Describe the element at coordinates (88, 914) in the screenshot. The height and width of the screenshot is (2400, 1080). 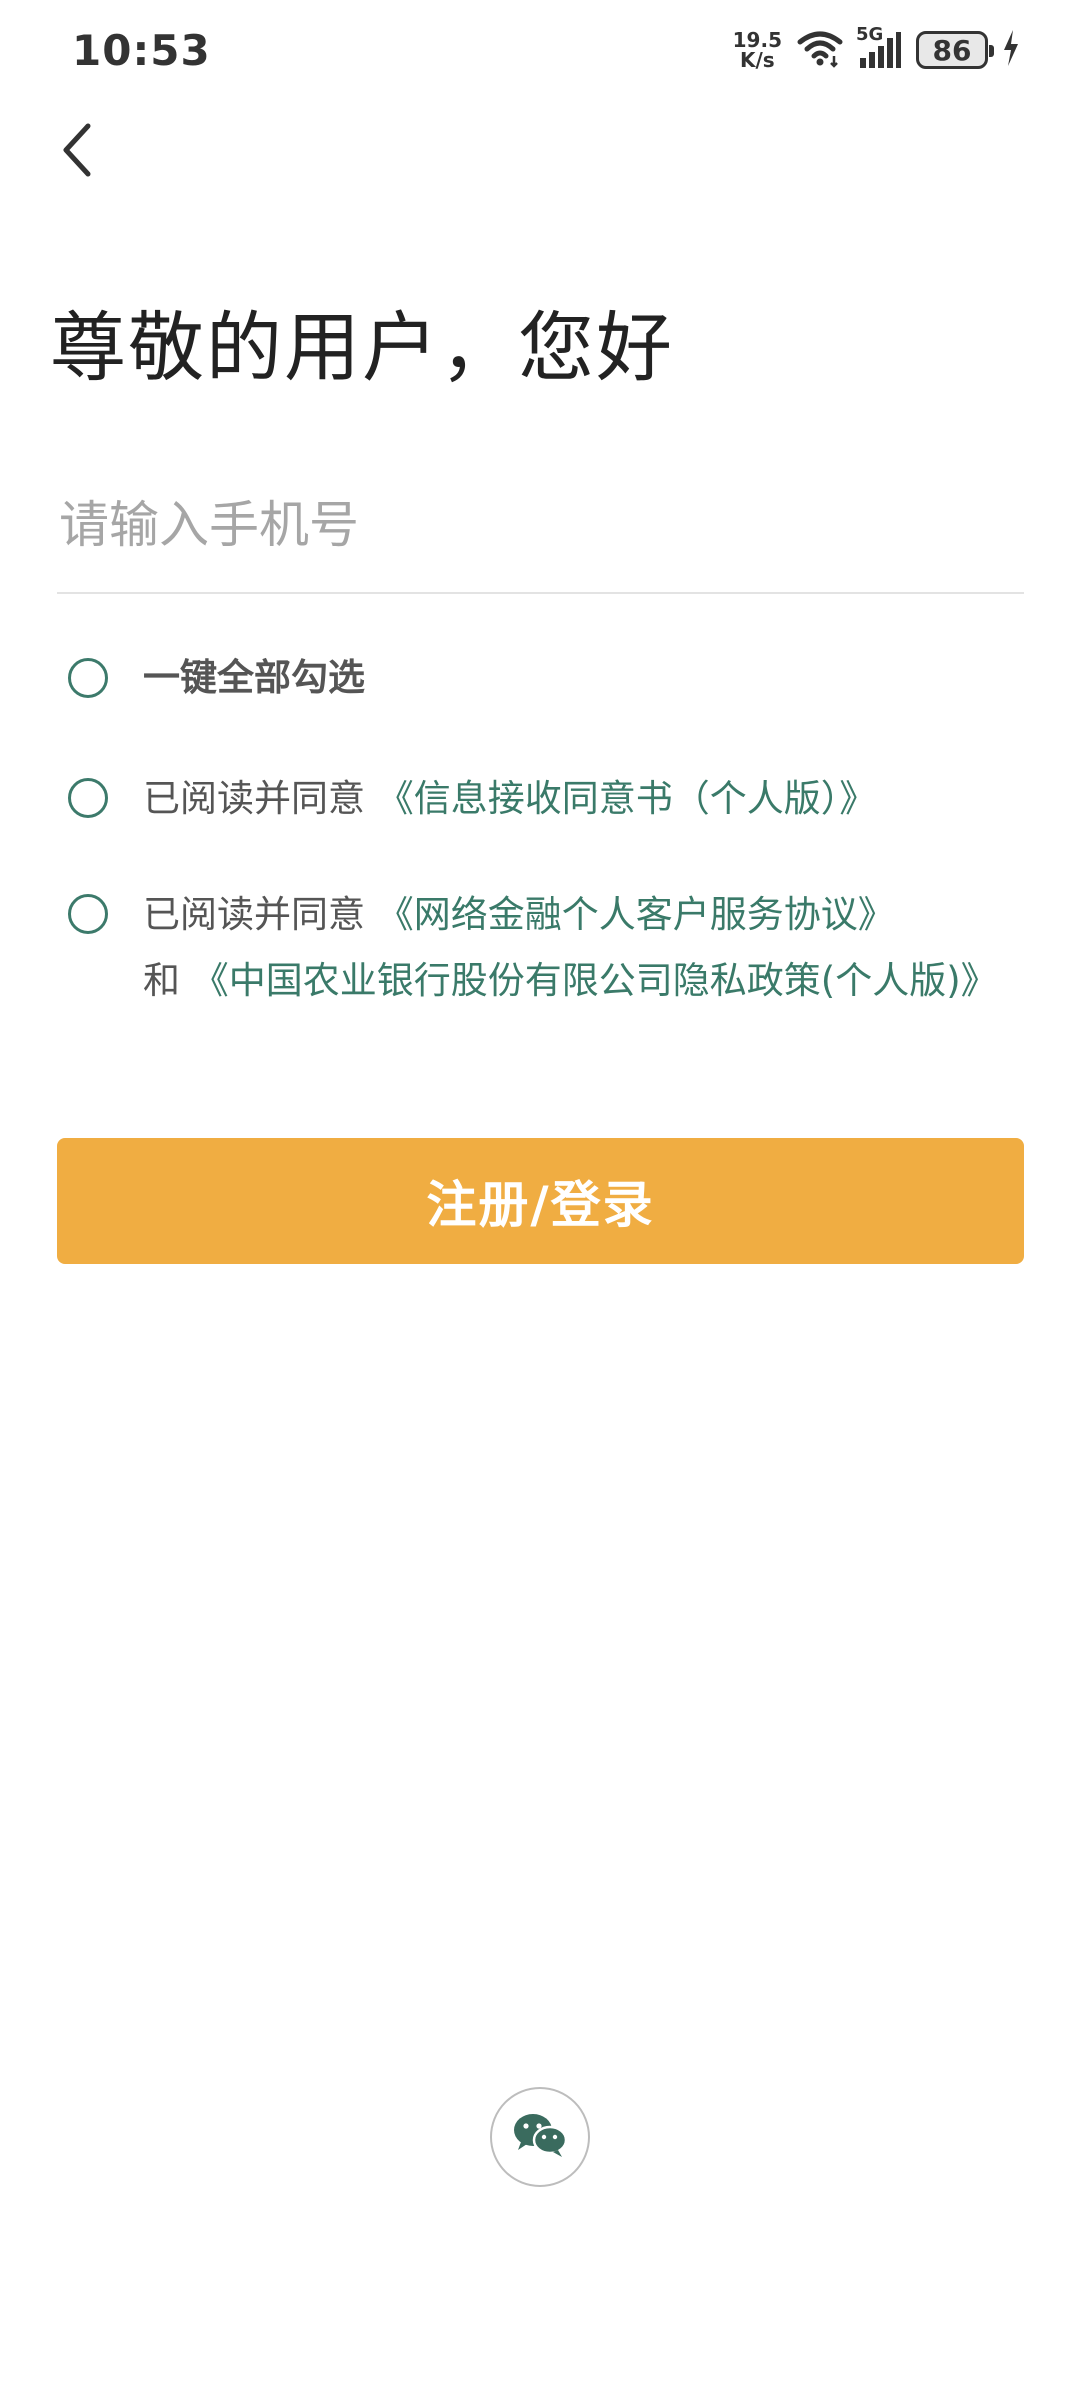
I see `terms-consent-checkbox` at that location.